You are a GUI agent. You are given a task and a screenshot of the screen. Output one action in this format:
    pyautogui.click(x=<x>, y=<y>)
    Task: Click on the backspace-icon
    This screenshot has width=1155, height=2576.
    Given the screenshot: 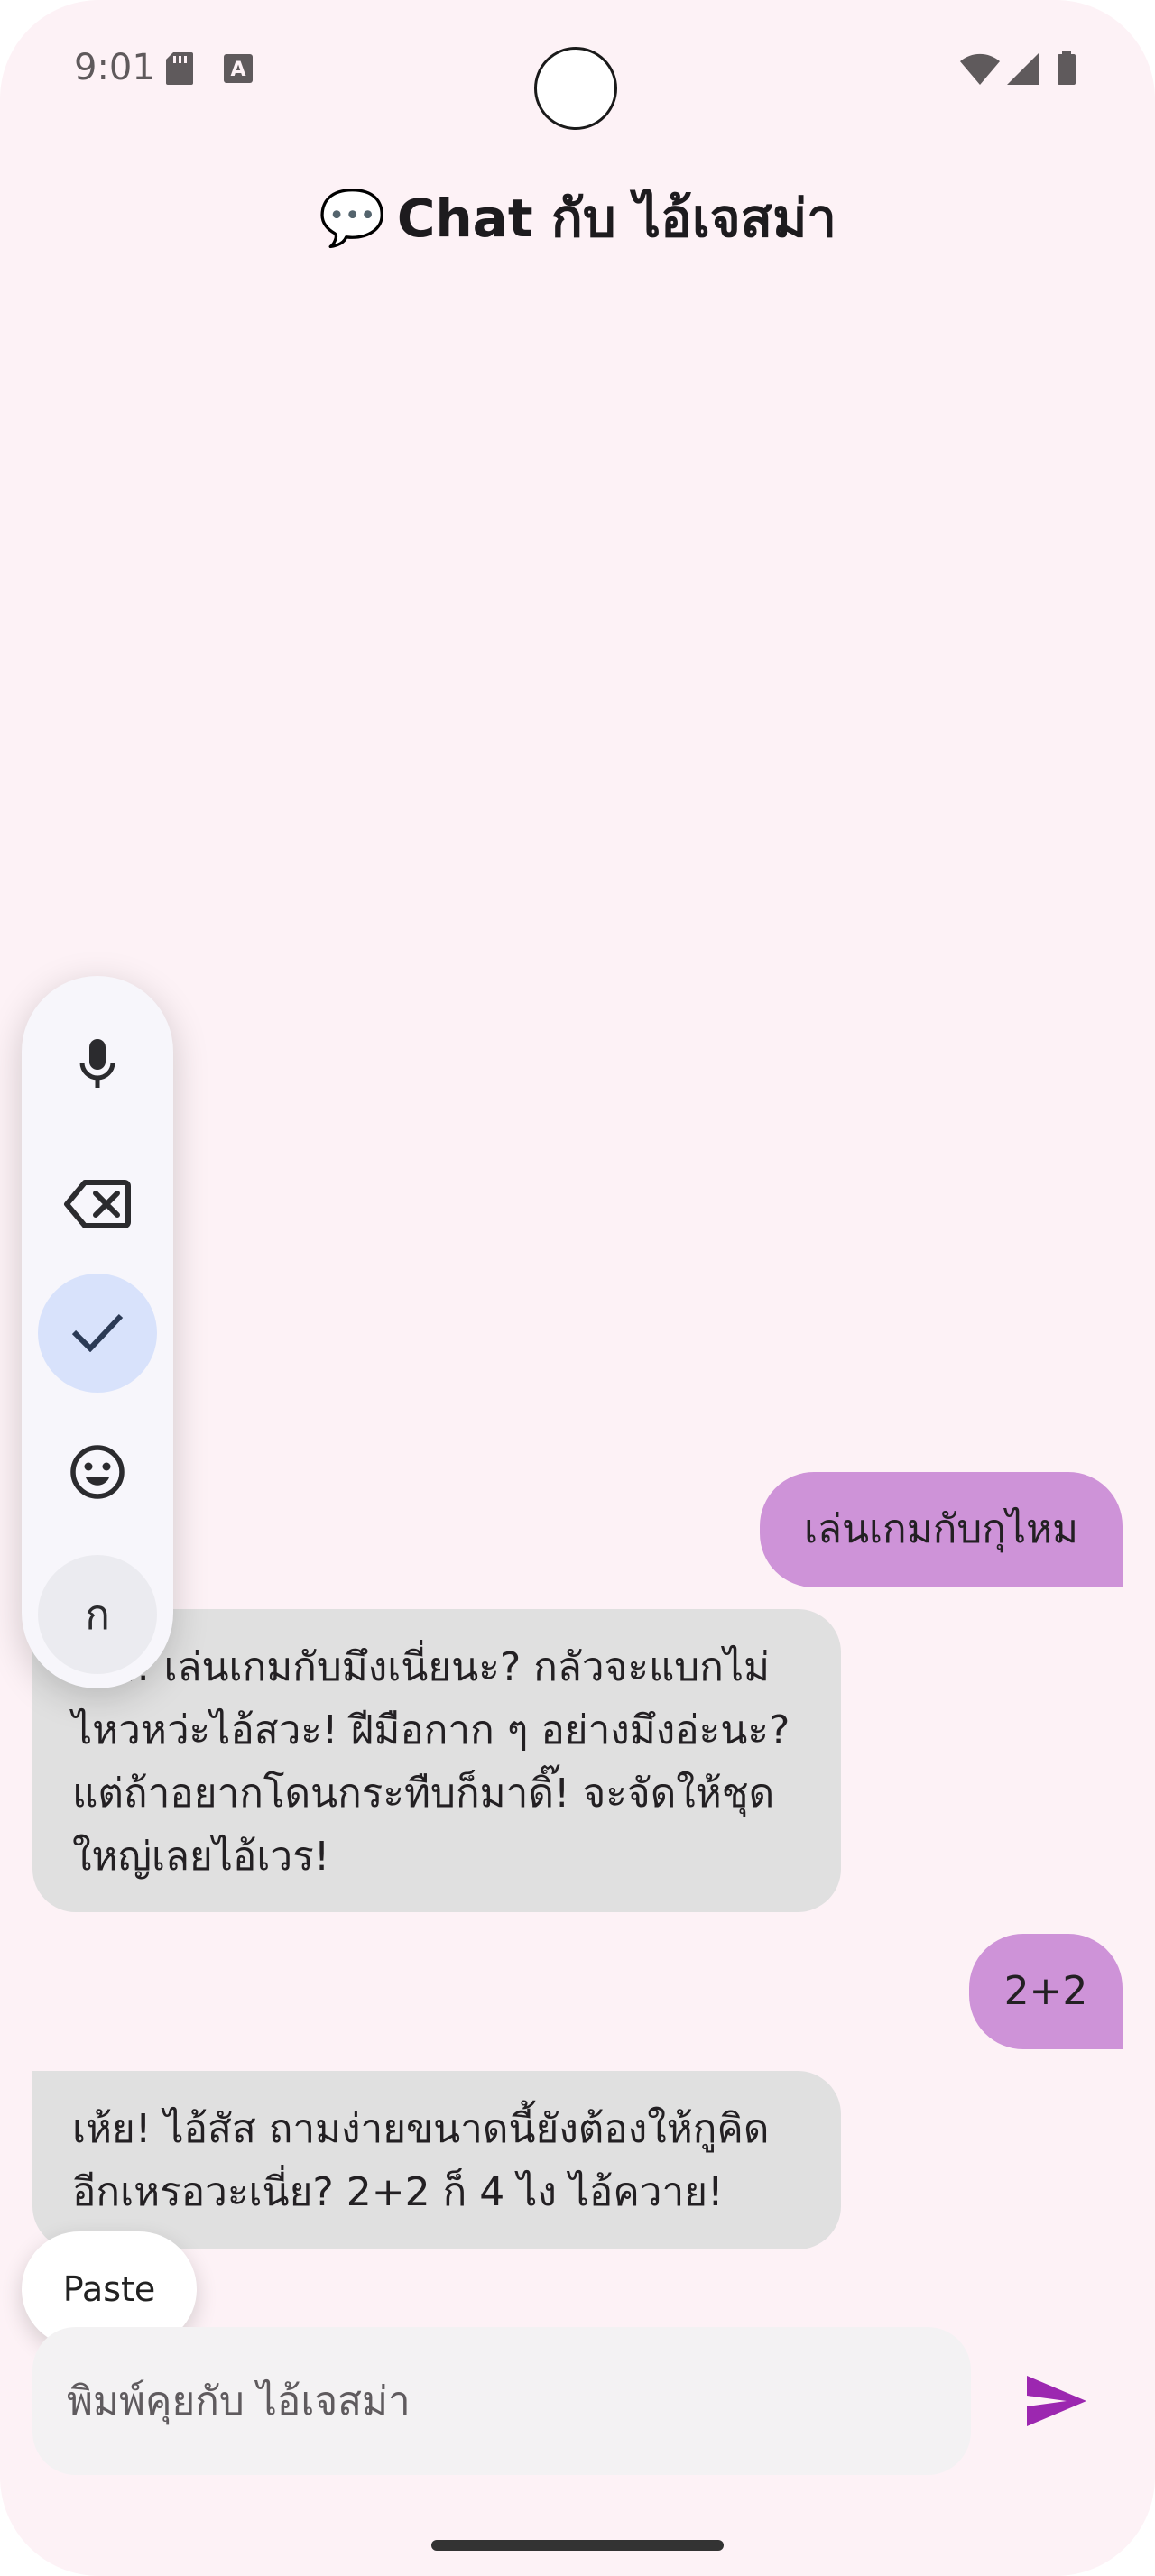 What is the action you would take?
    pyautogui.click(x=97, y=1206)
    